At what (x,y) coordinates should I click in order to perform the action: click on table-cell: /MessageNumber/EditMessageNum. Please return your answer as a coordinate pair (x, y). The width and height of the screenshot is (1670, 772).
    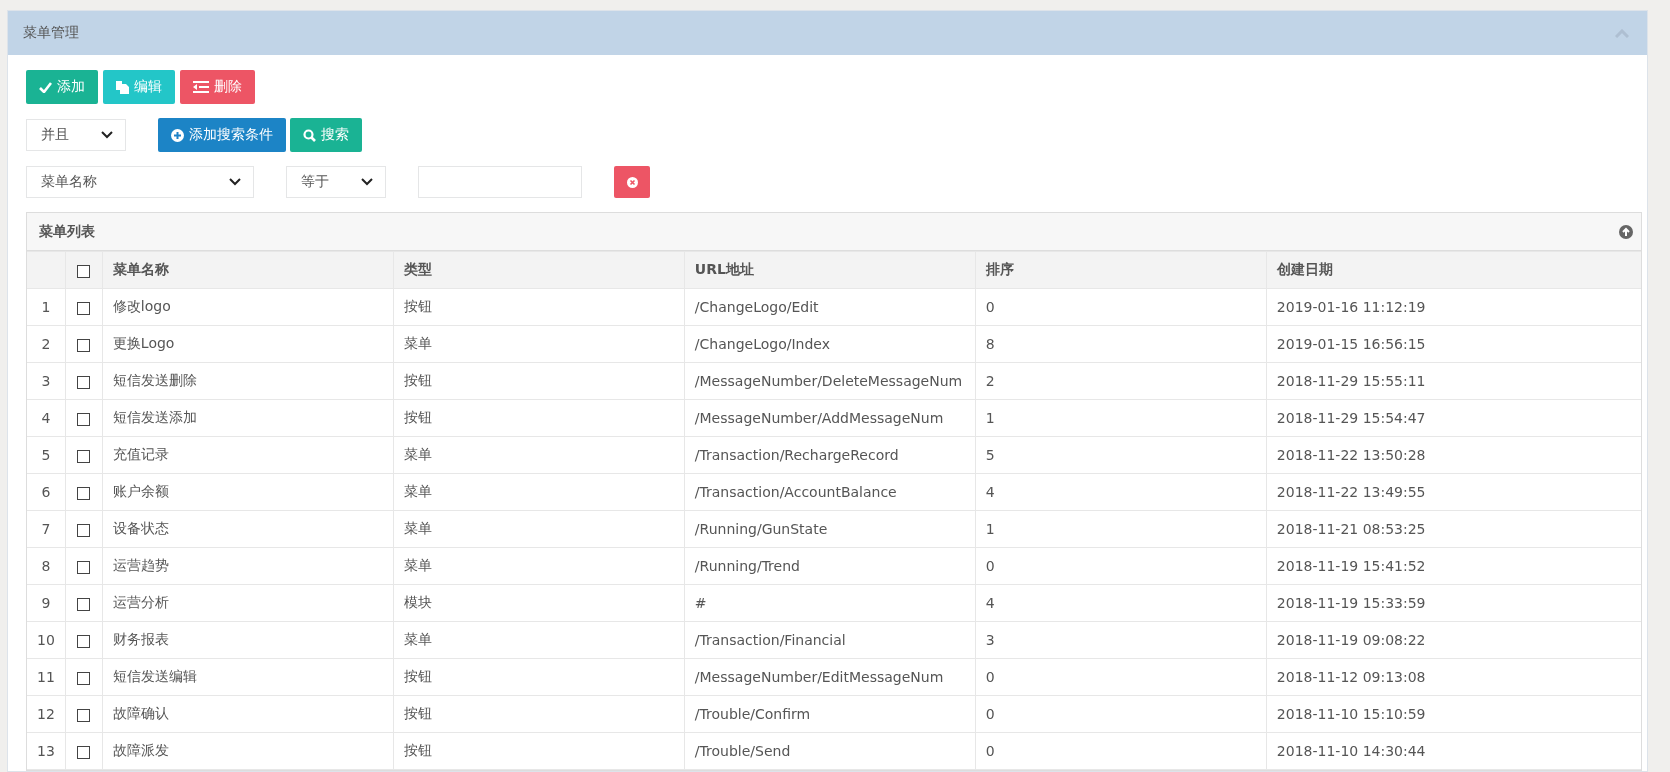
    Looking at the image, I should click on (830, 677).